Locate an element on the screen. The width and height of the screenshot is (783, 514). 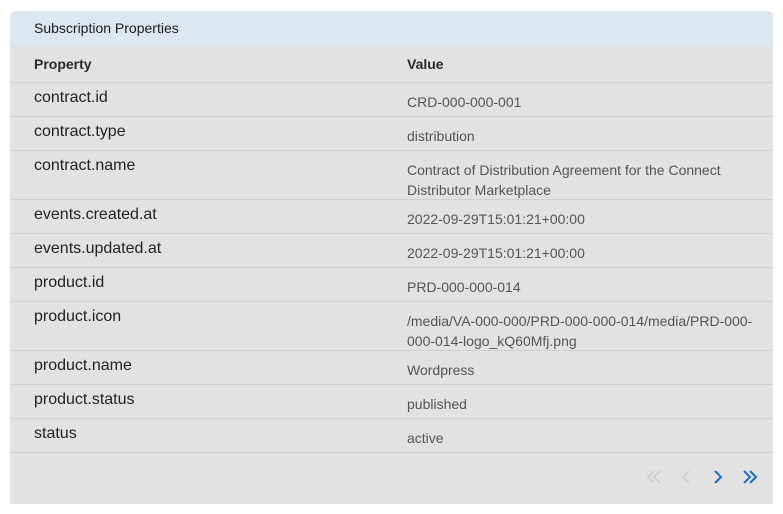
property-value: active is located at coordinates (425, 438).